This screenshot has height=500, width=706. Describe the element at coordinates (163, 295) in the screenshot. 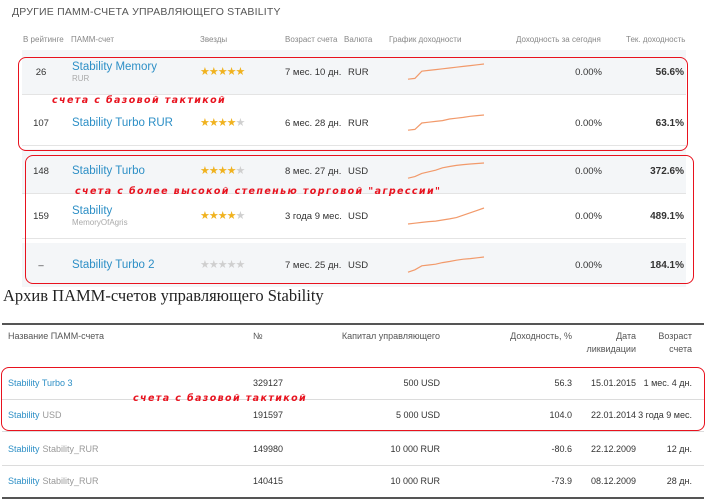

I see `archive-title: Архив ПАММ-счетов управляющего Stability` at that location.